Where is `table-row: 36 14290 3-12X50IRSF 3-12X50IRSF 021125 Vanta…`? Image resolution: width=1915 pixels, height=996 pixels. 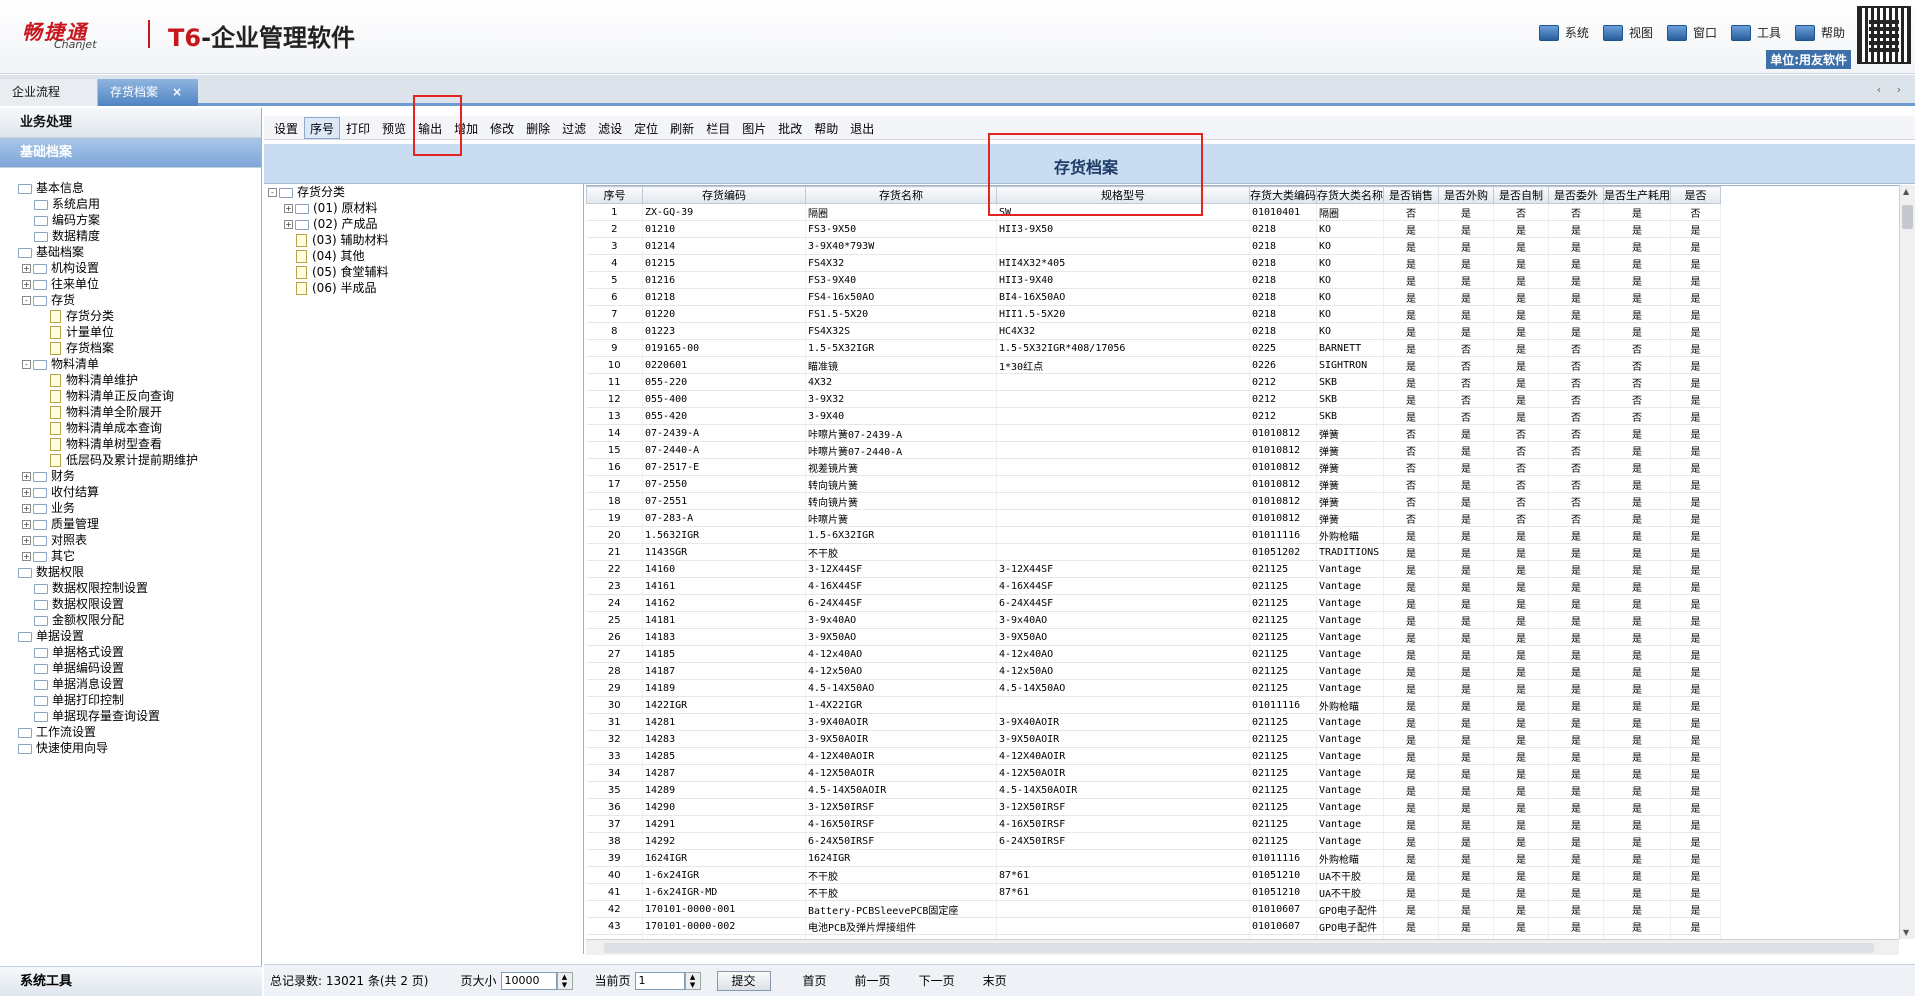 table-row: 36 14290 3-12X50IRSF 3-12X50IRSF 021125 Vanta… is located at coordinates (1153, 807).